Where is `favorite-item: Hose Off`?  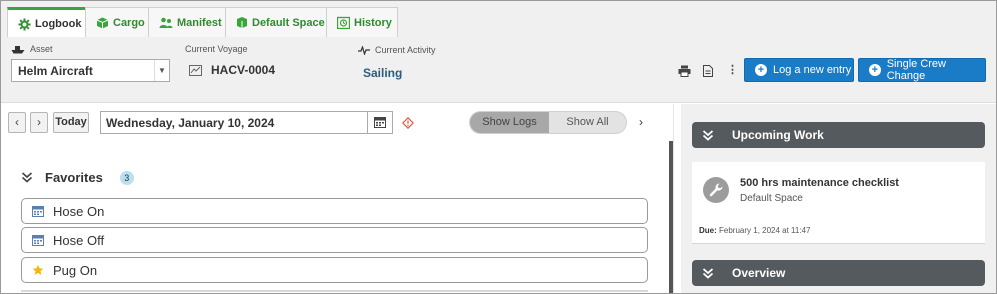 favorite-item: Hose Off is located at coordinates (334, 240).